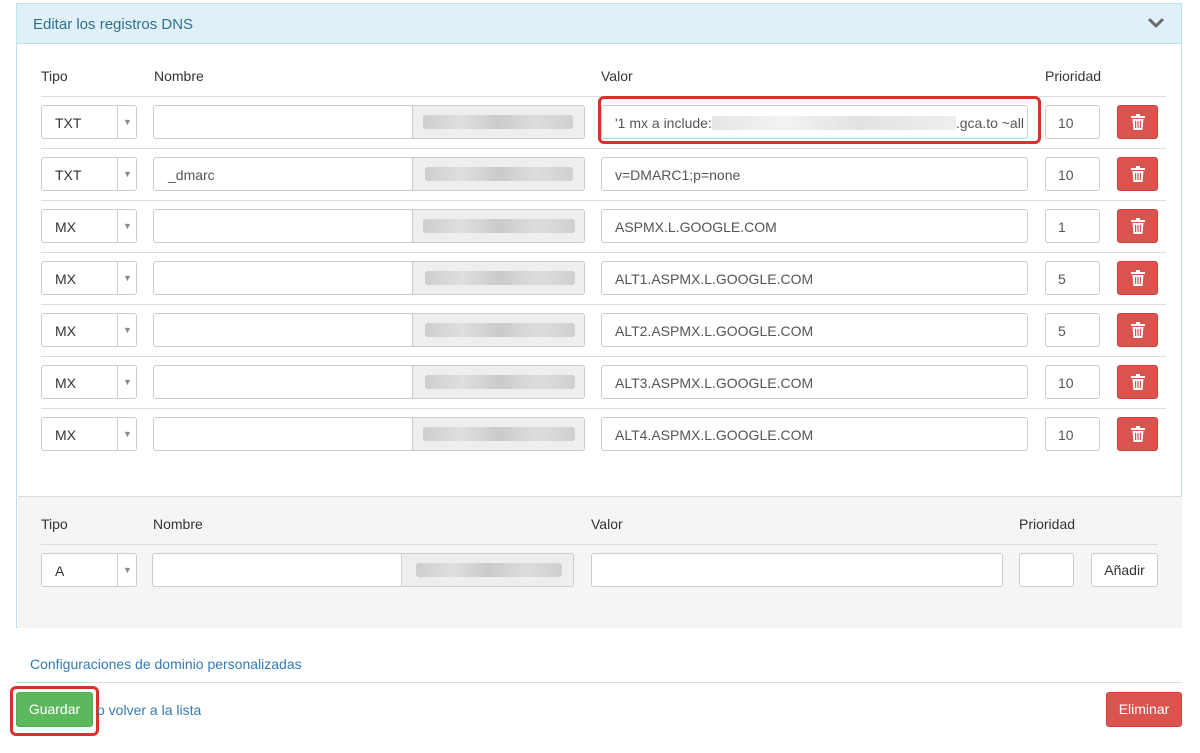 The image size is (1200, 753). I want to click on record-value-input: ASPMX.L.GOOGLE.COM, so click(814, 226).